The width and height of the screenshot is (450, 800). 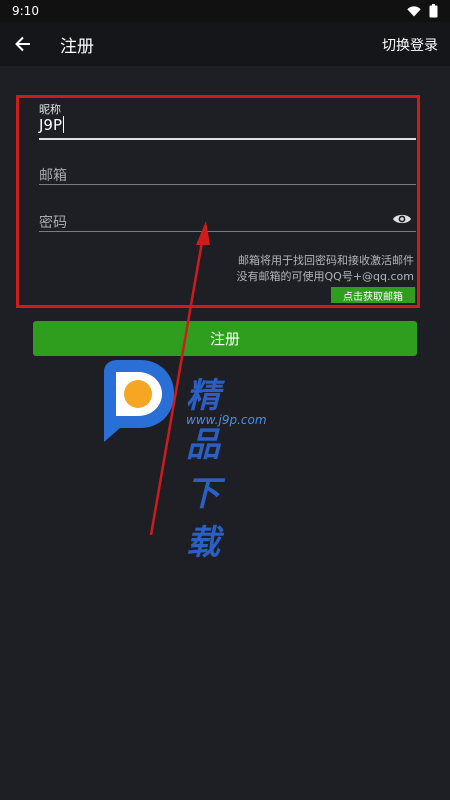 What do you see at coordinates (179, 378) in the screenshot?
I see `annotation-arrow` at bounding box center [179, 378].